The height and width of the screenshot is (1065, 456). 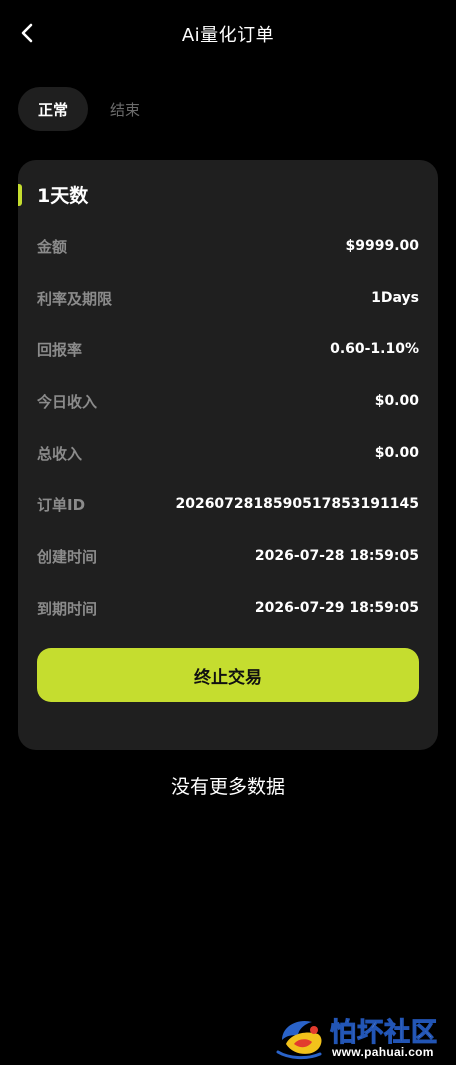 What do you see at coordinates (395, 298) in the screenshot?
I see `row-value: 1Days` at bounding box center [395, 298].